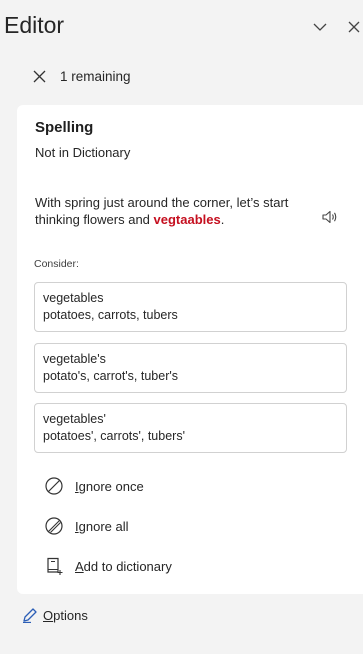 The height and width of the screenshot is (654, 363). Describe the element at coordinates (320, 27) in the screenshot. I see `chevron-down-icon` at that location.